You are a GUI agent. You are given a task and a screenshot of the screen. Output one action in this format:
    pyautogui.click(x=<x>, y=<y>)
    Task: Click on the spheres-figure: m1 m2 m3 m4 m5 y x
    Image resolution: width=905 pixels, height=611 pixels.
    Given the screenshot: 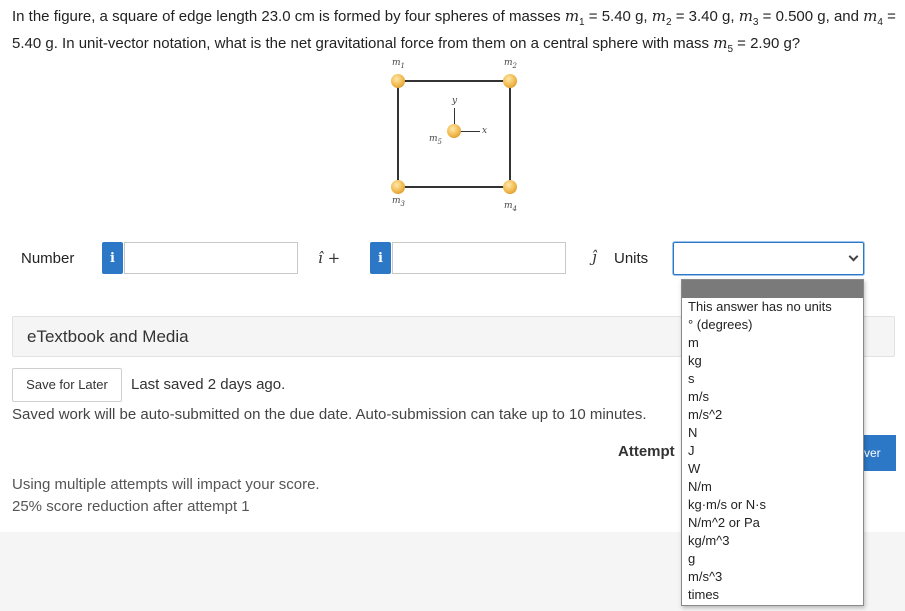 What is the action you would take?
    pyautogui.click(x=450, y=138)
    